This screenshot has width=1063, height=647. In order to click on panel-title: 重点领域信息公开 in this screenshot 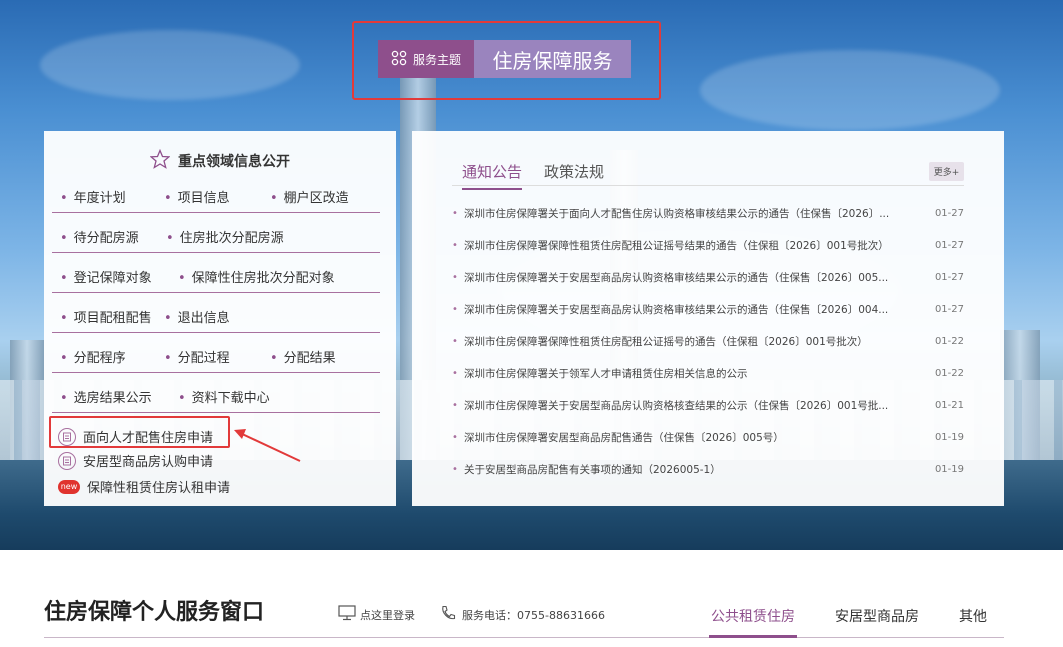, I will do `click(220, 160)`.